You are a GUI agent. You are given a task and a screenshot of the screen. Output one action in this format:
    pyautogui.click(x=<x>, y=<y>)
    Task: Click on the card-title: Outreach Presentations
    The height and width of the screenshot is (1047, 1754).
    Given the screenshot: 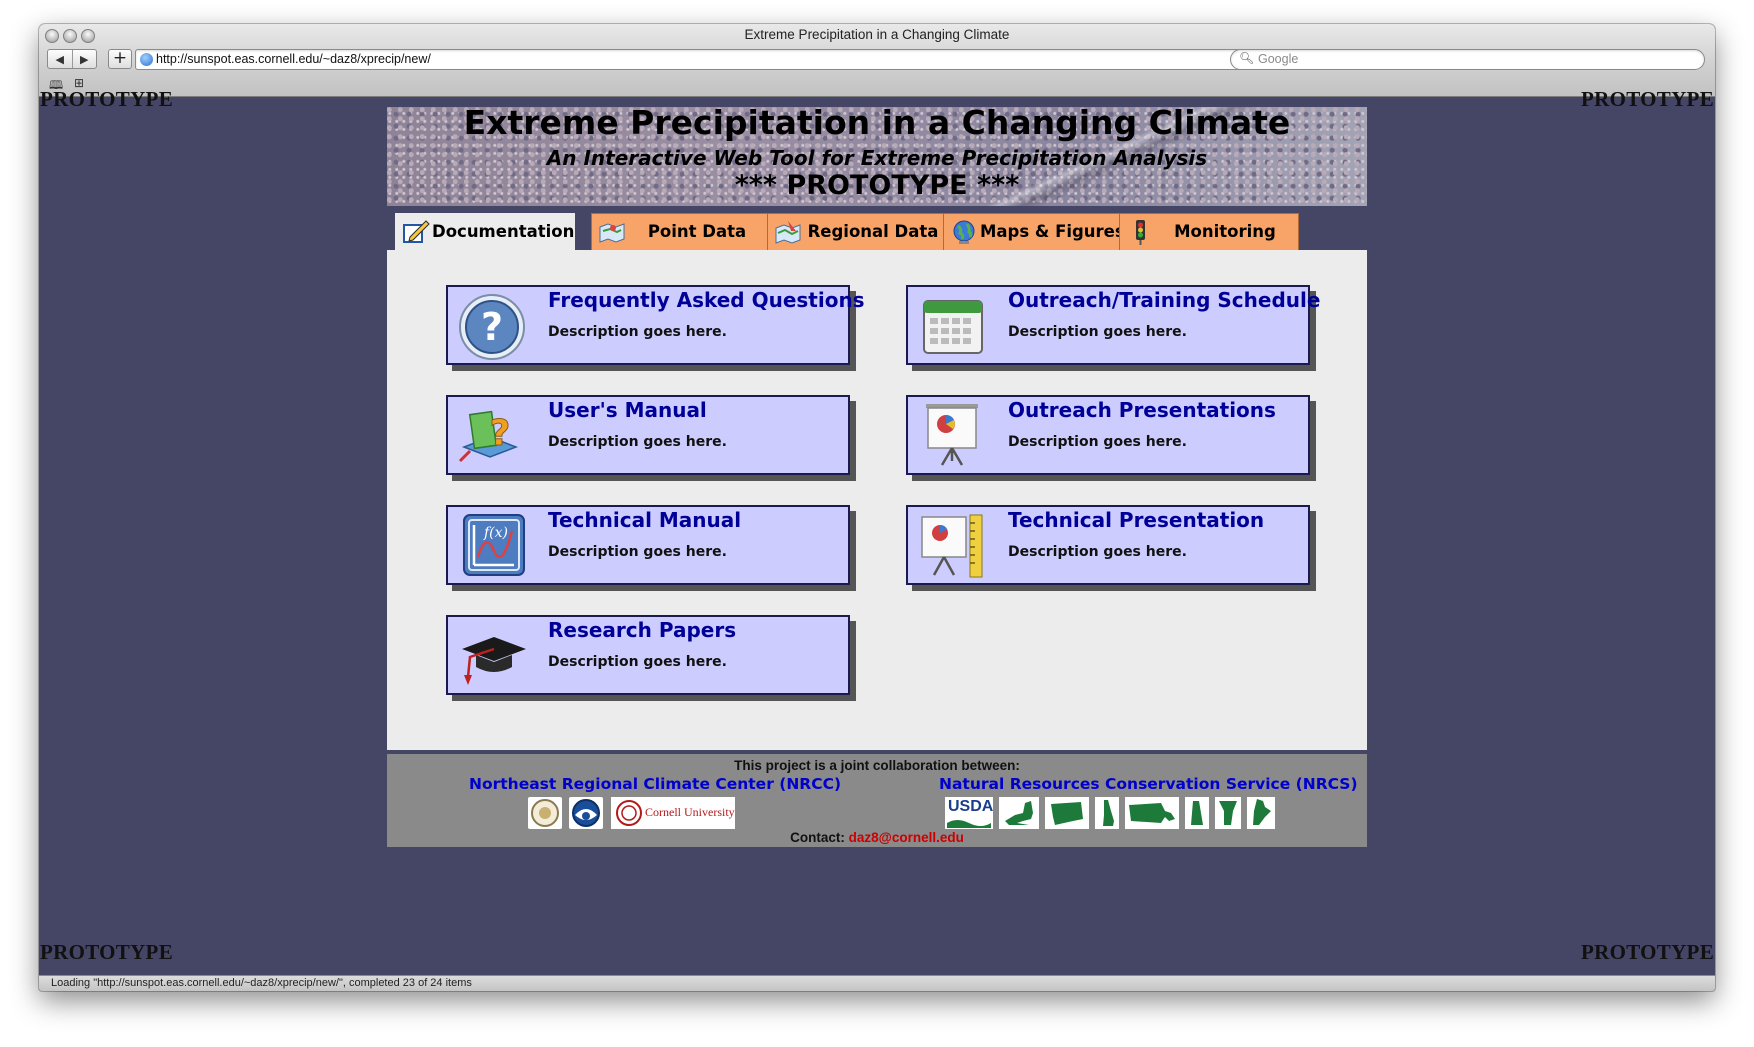 What is the action you would take?
    pyautogui.click(x=1142, y=410)
    